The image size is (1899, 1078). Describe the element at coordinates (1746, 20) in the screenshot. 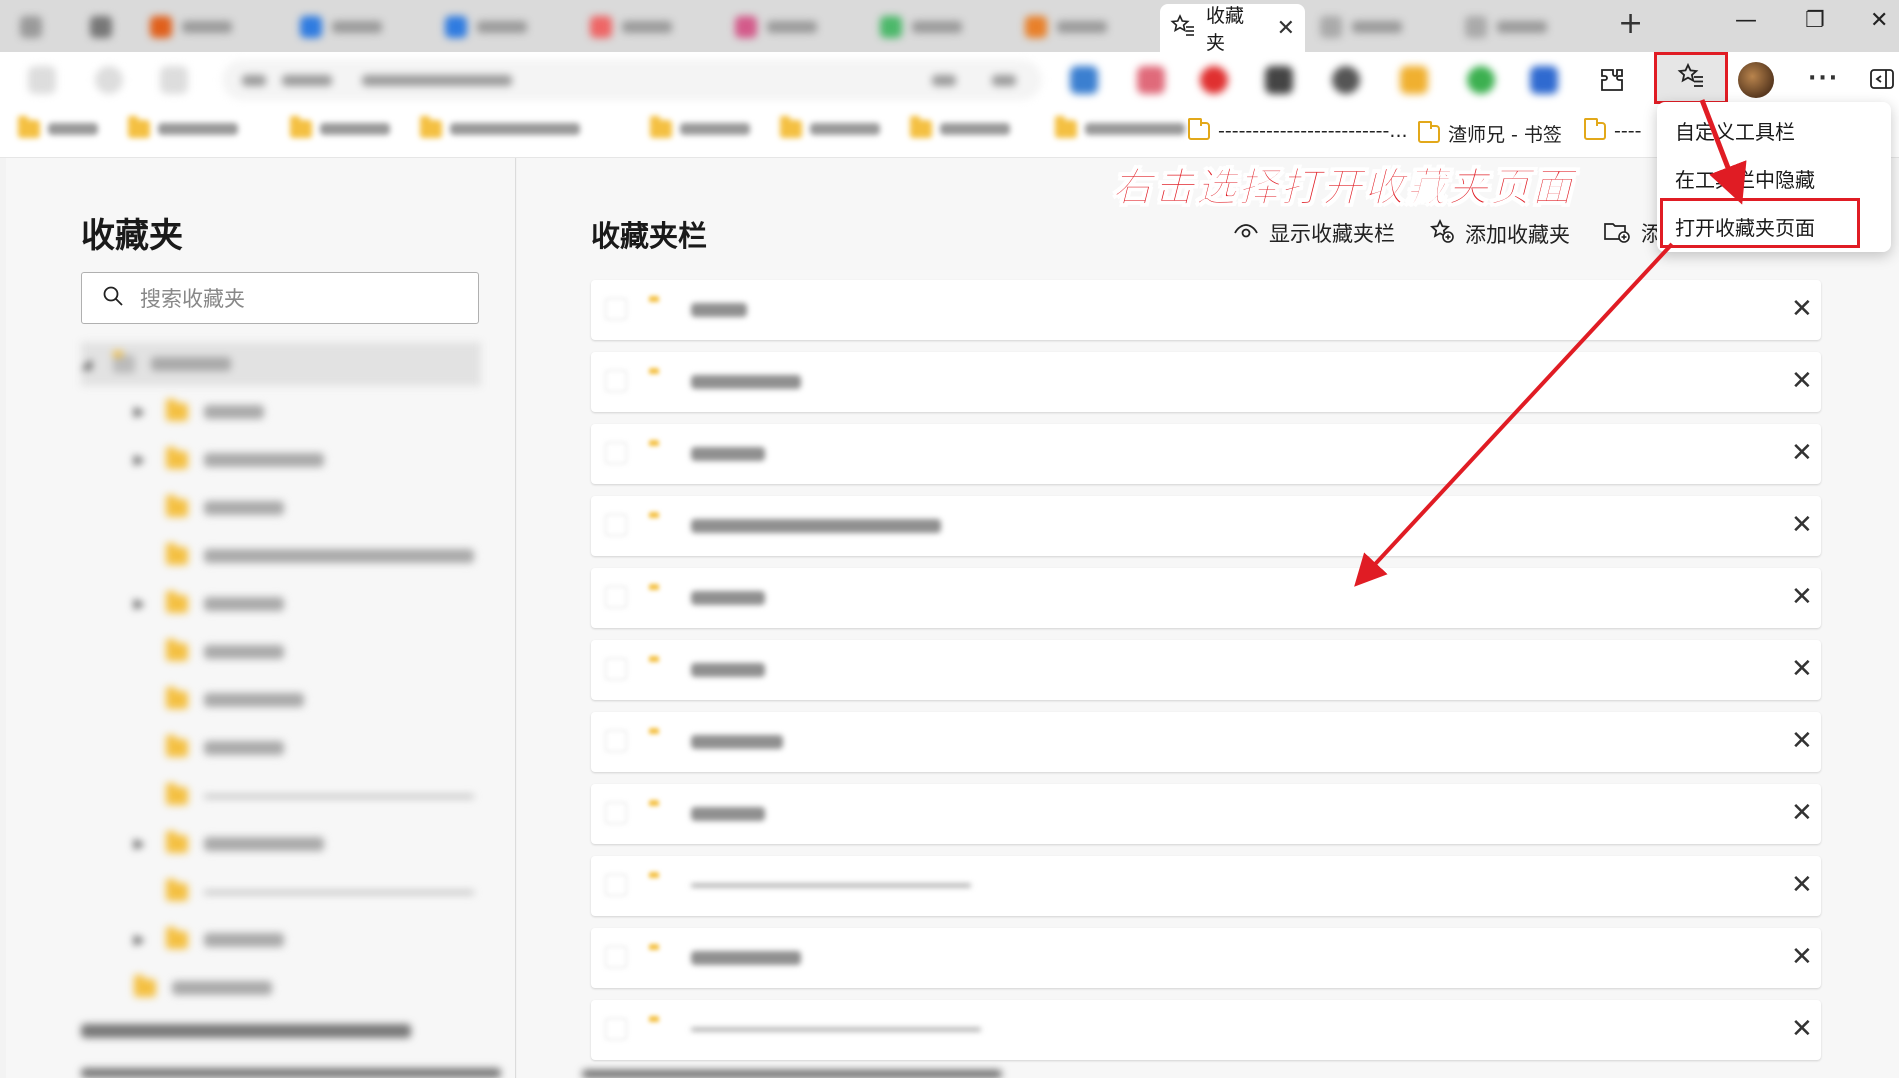

I see `minimize-button: —` at that location.